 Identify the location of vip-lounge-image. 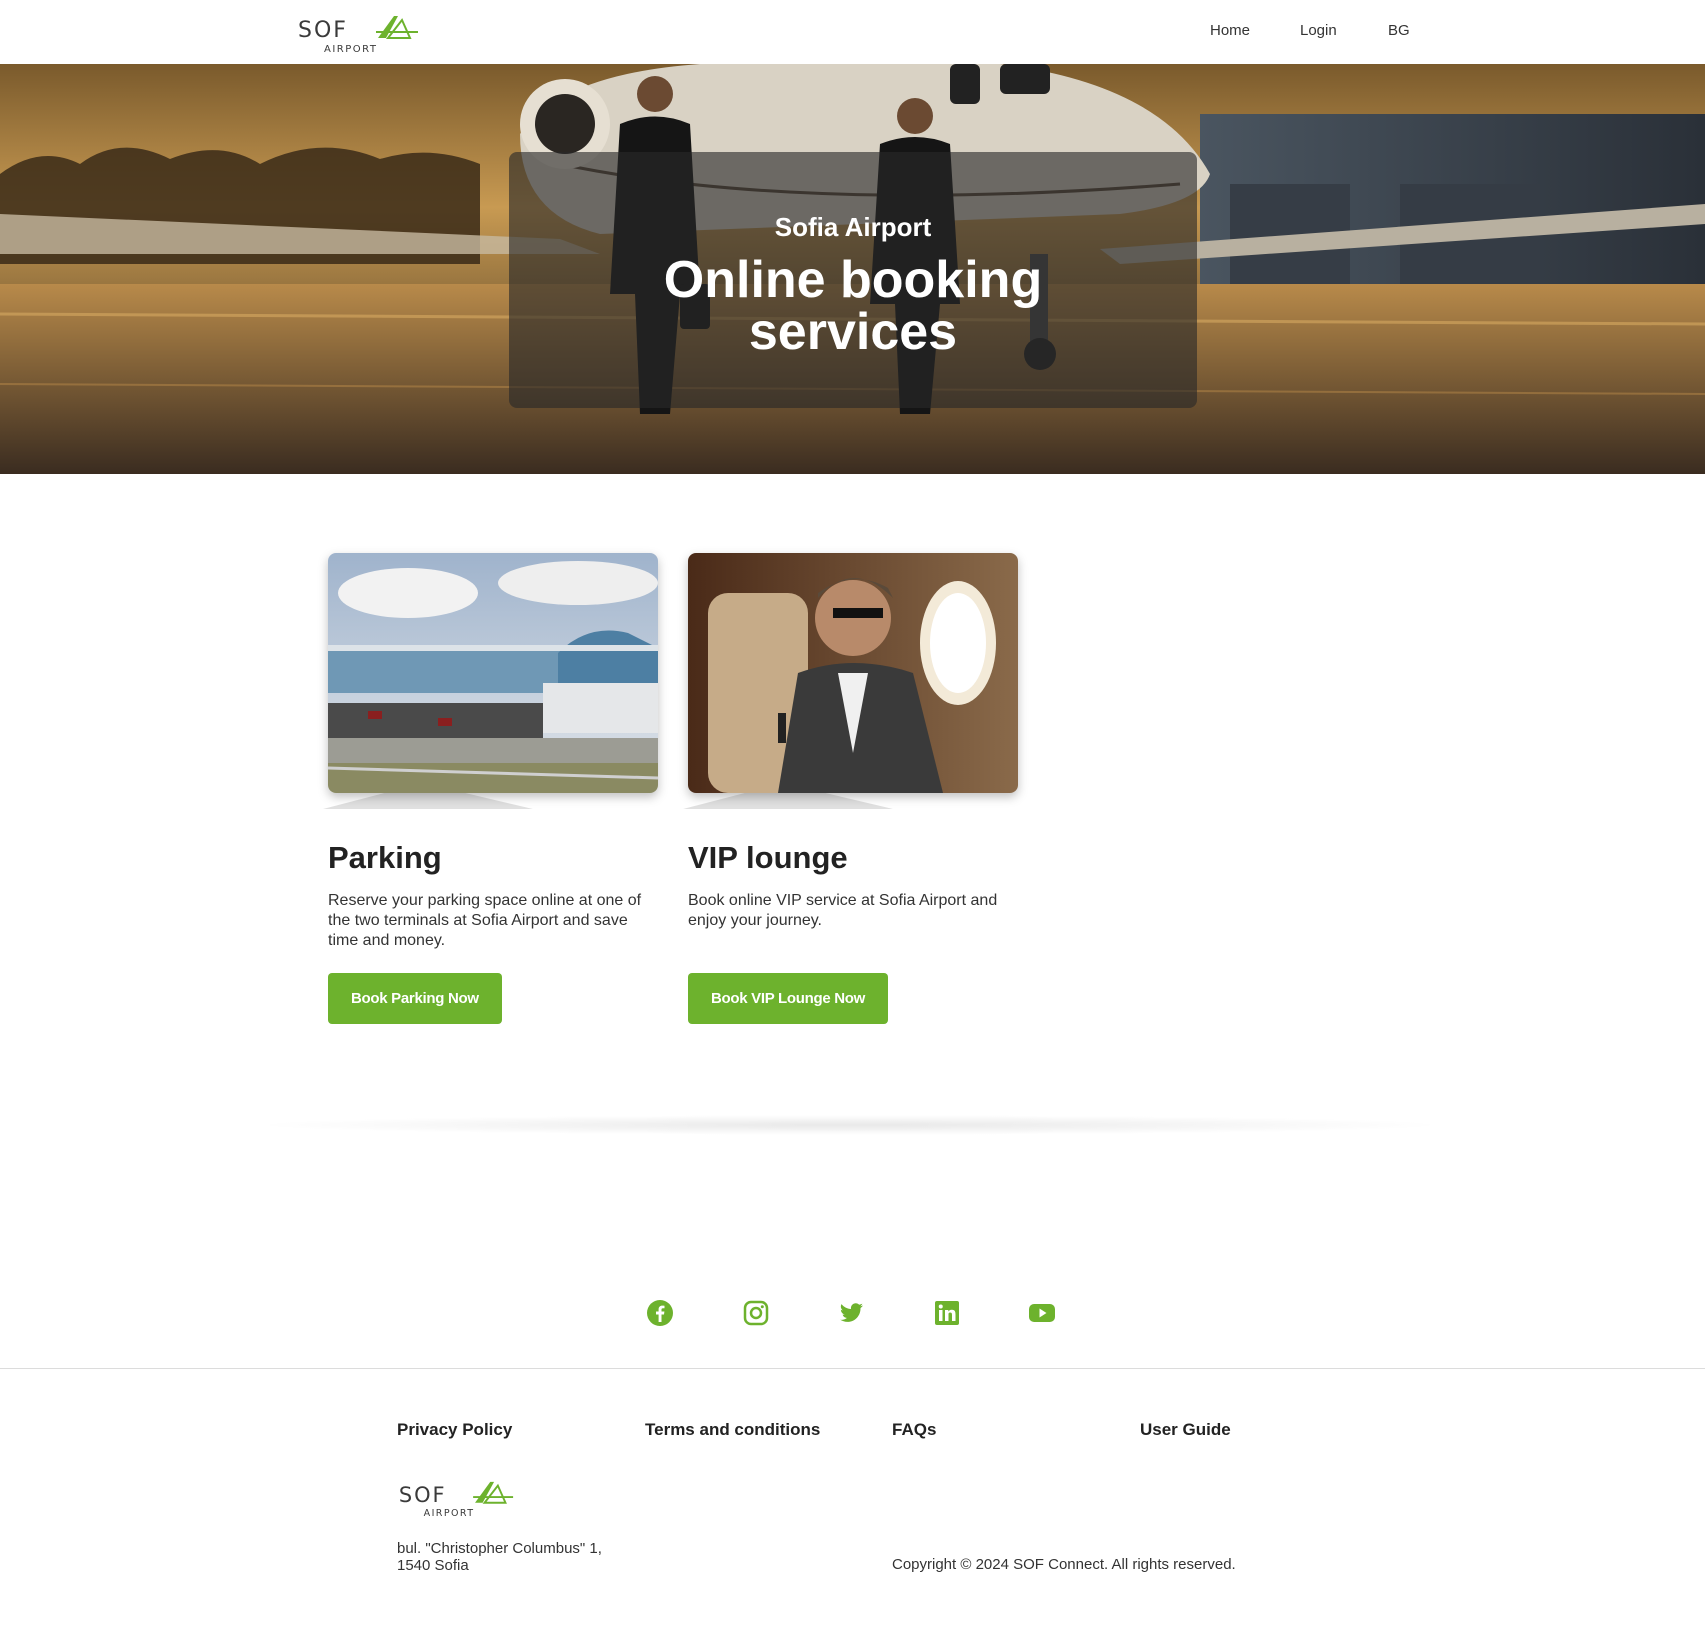
(853, 673).